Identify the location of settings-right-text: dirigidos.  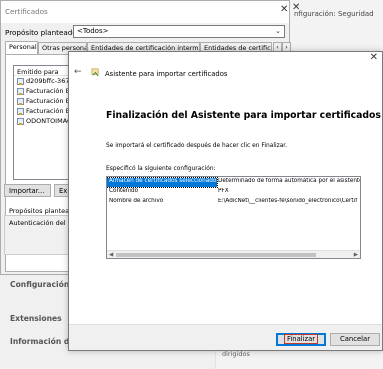
(236, 354).